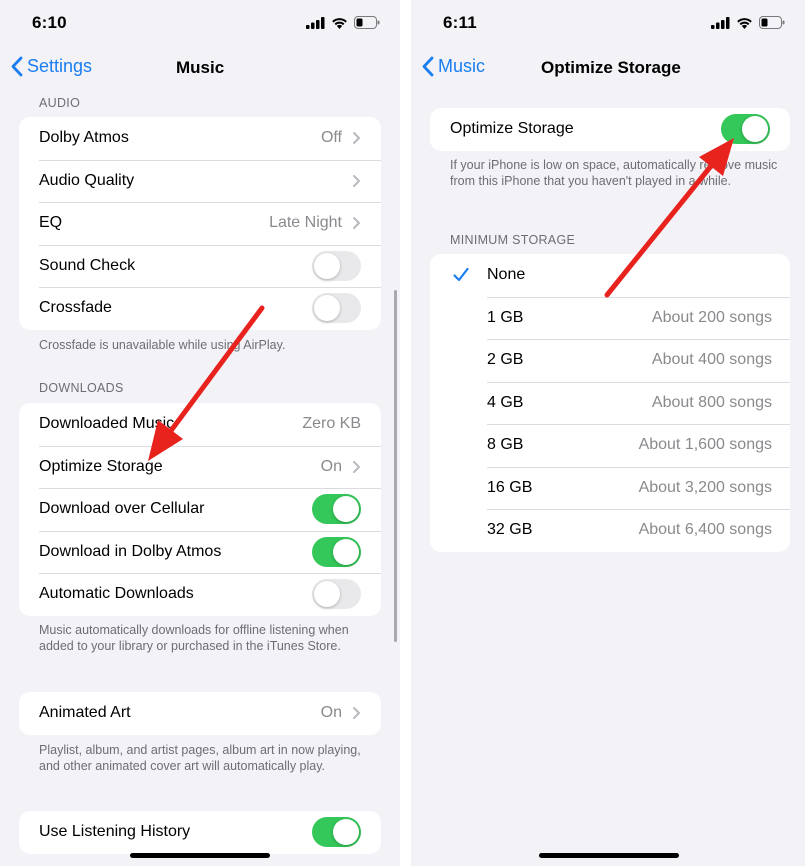 This screenshot has height=866, width=805. I want to click on option-label: 8 GB, so click(505, 445).